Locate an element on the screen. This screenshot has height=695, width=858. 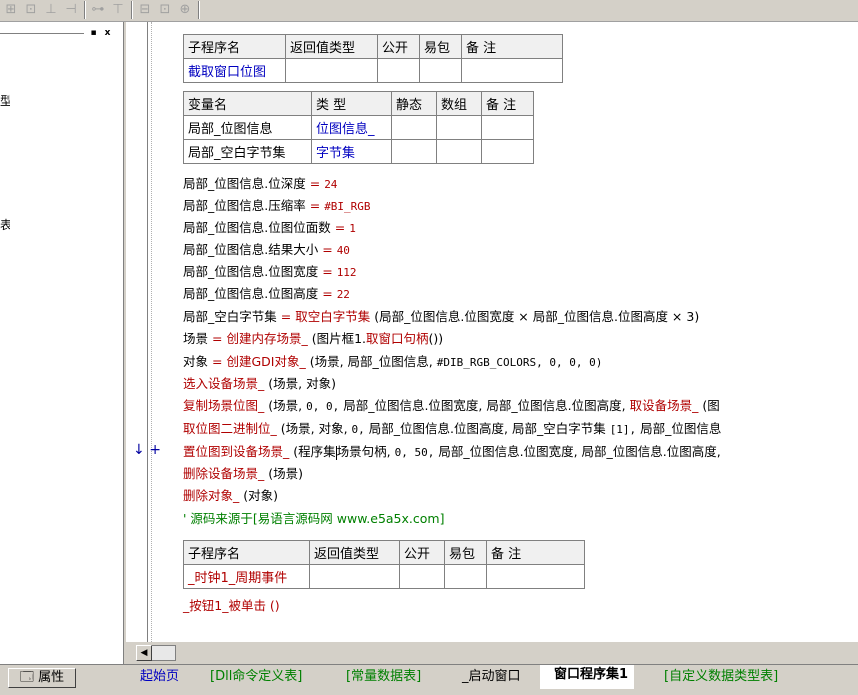
table-row: 截取窗口位图 is located at coordinates (373, 70).